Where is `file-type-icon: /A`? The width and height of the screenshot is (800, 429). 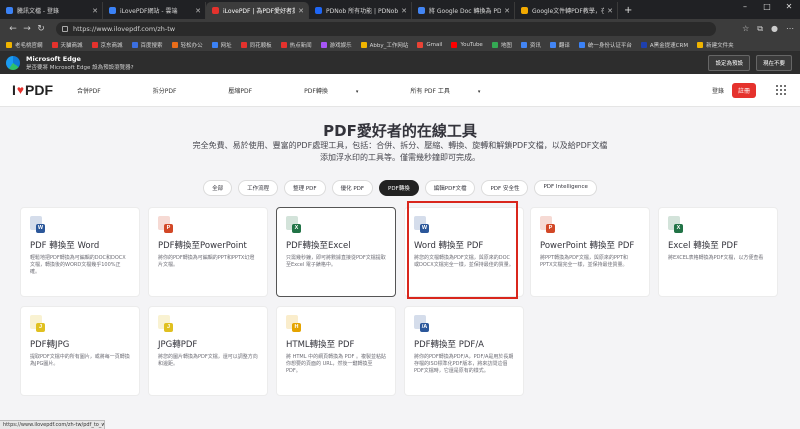 file-type-icon: /A is located at coordinates (421, 323).